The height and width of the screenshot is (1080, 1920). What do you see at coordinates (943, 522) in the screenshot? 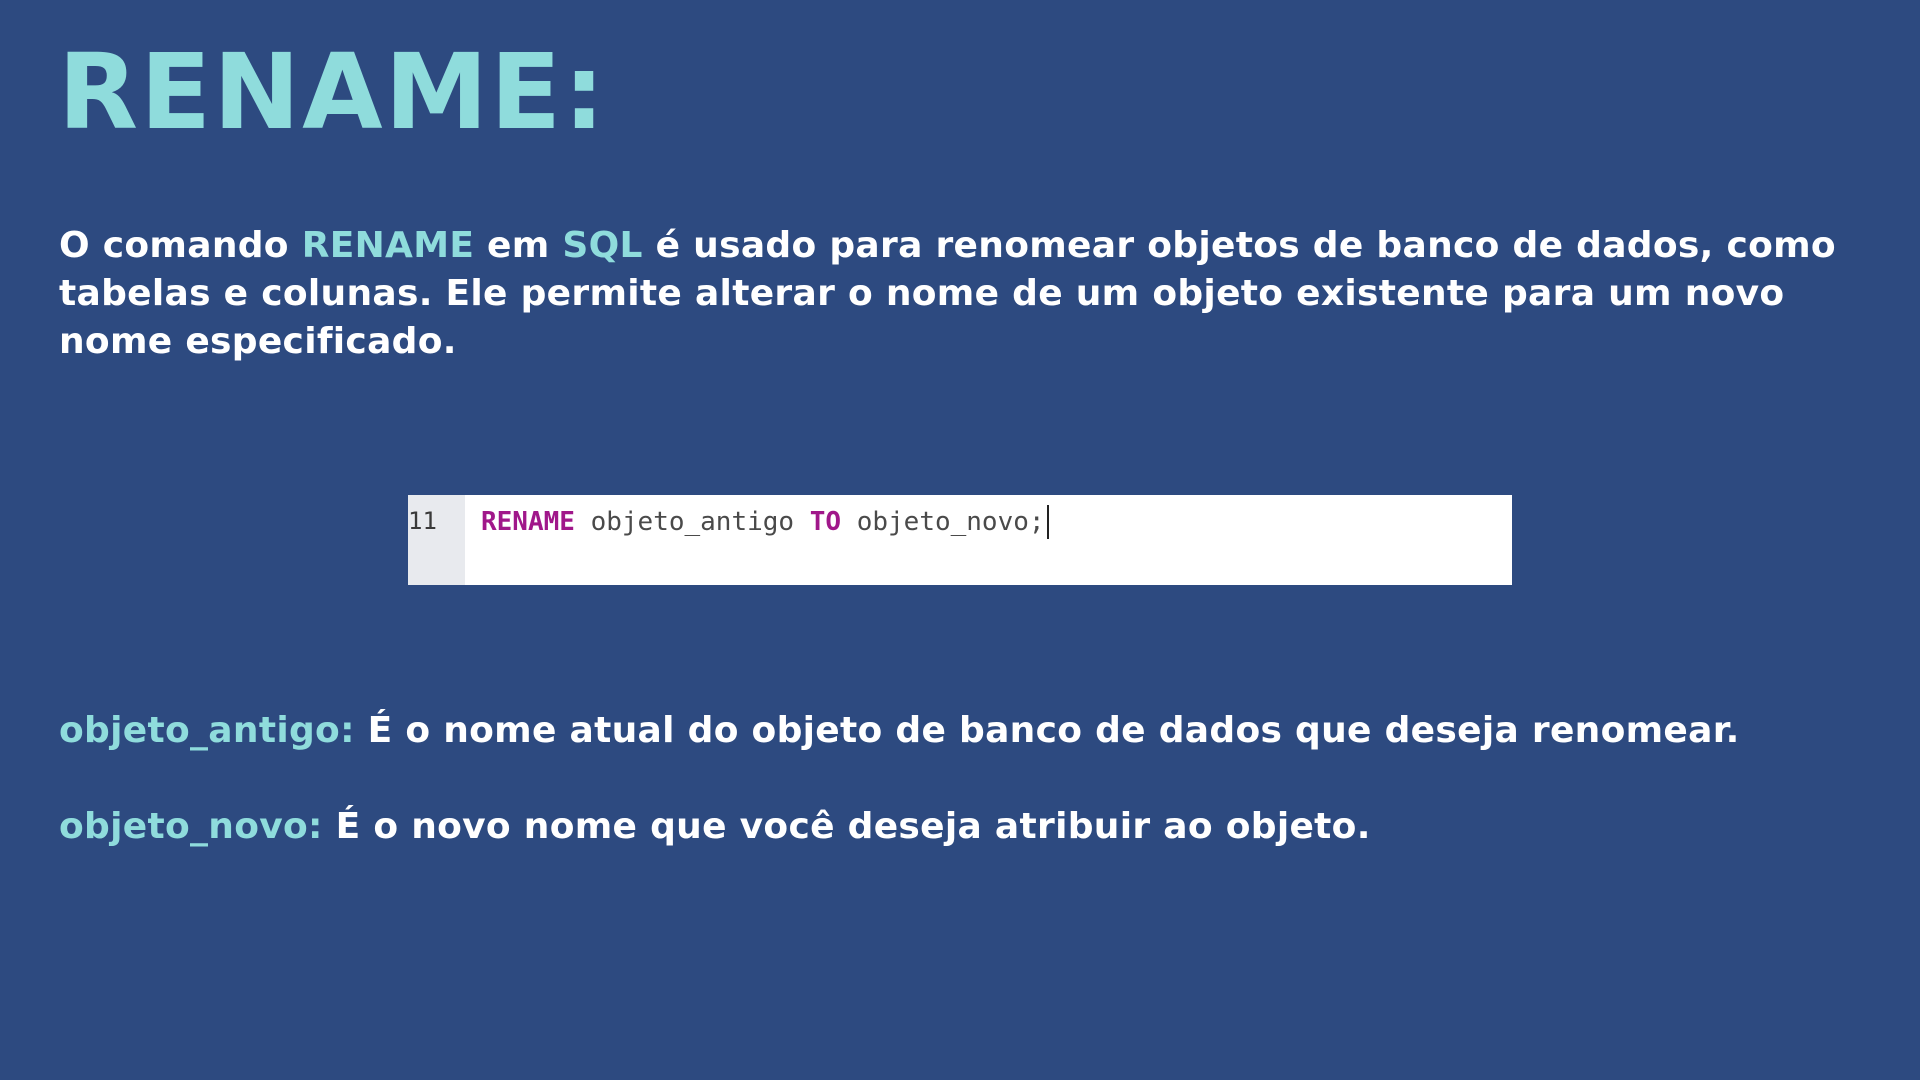
I see `code-new-name: objeto_novo;` at bounding box center [943, 522].